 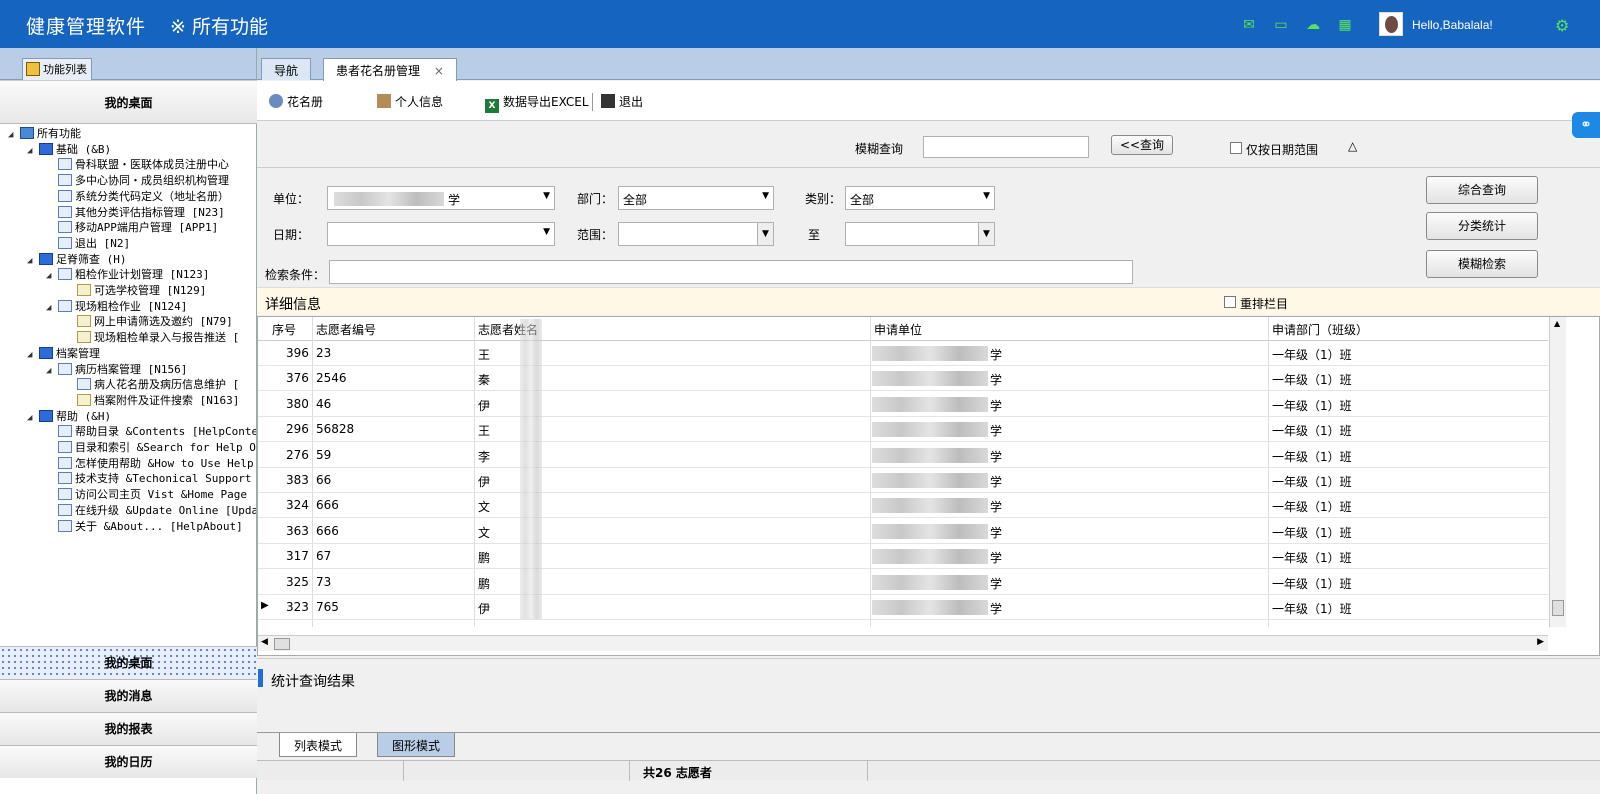 What do you see at coordinates (903, 404) in the screenshot?
I see `table-row: 380 46 伊 学 一年级（1）班` at bounding box center [903, 404].